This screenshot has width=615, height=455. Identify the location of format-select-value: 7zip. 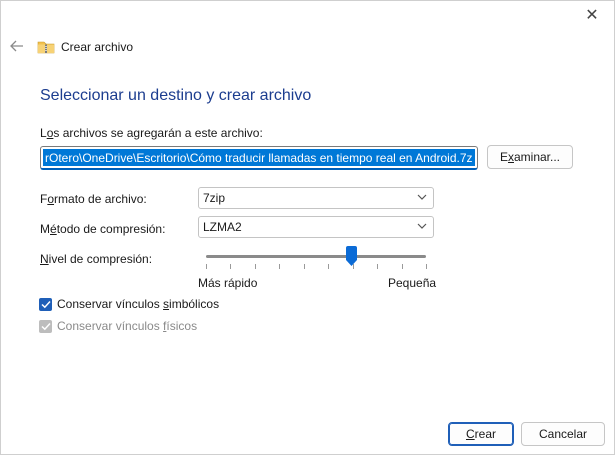
(214, 198).